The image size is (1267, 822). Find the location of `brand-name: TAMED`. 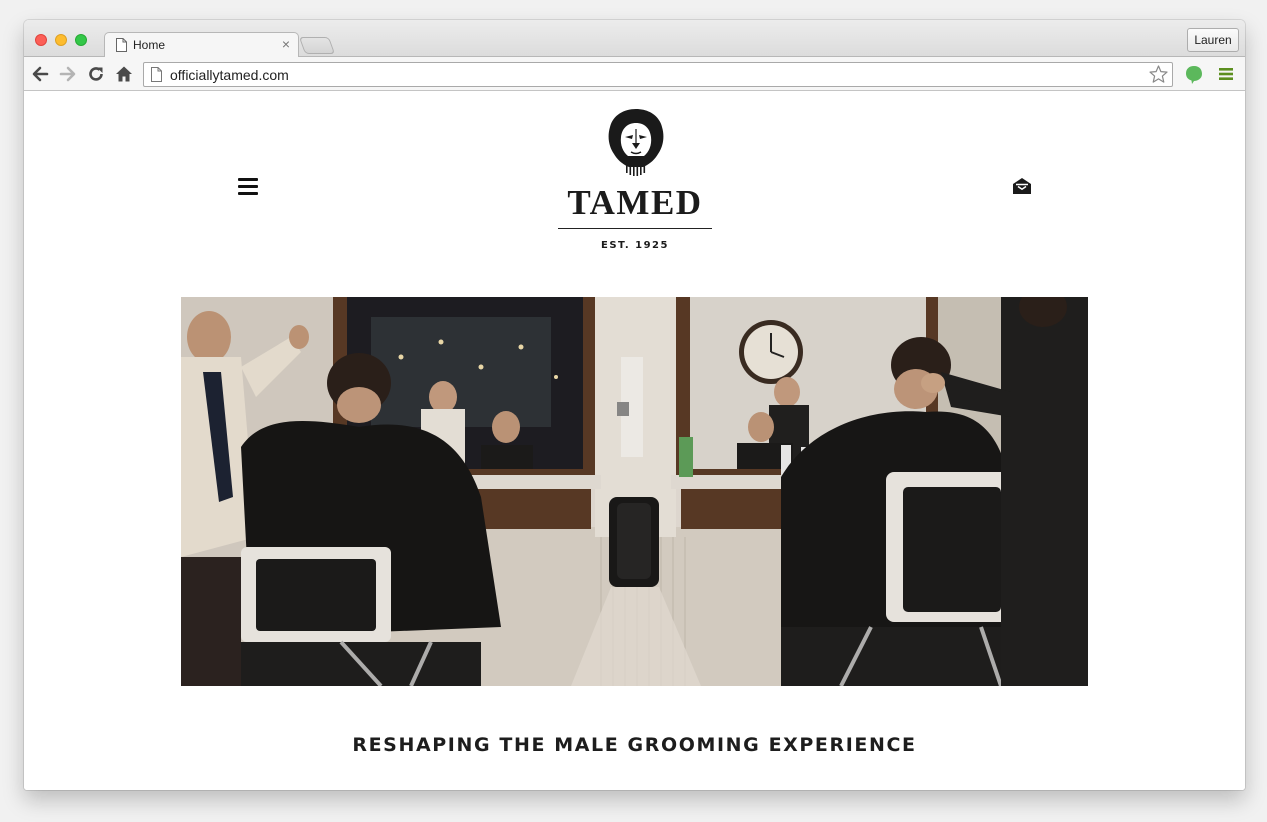

brand-name: TAMED is located at coordinates (635, 202).